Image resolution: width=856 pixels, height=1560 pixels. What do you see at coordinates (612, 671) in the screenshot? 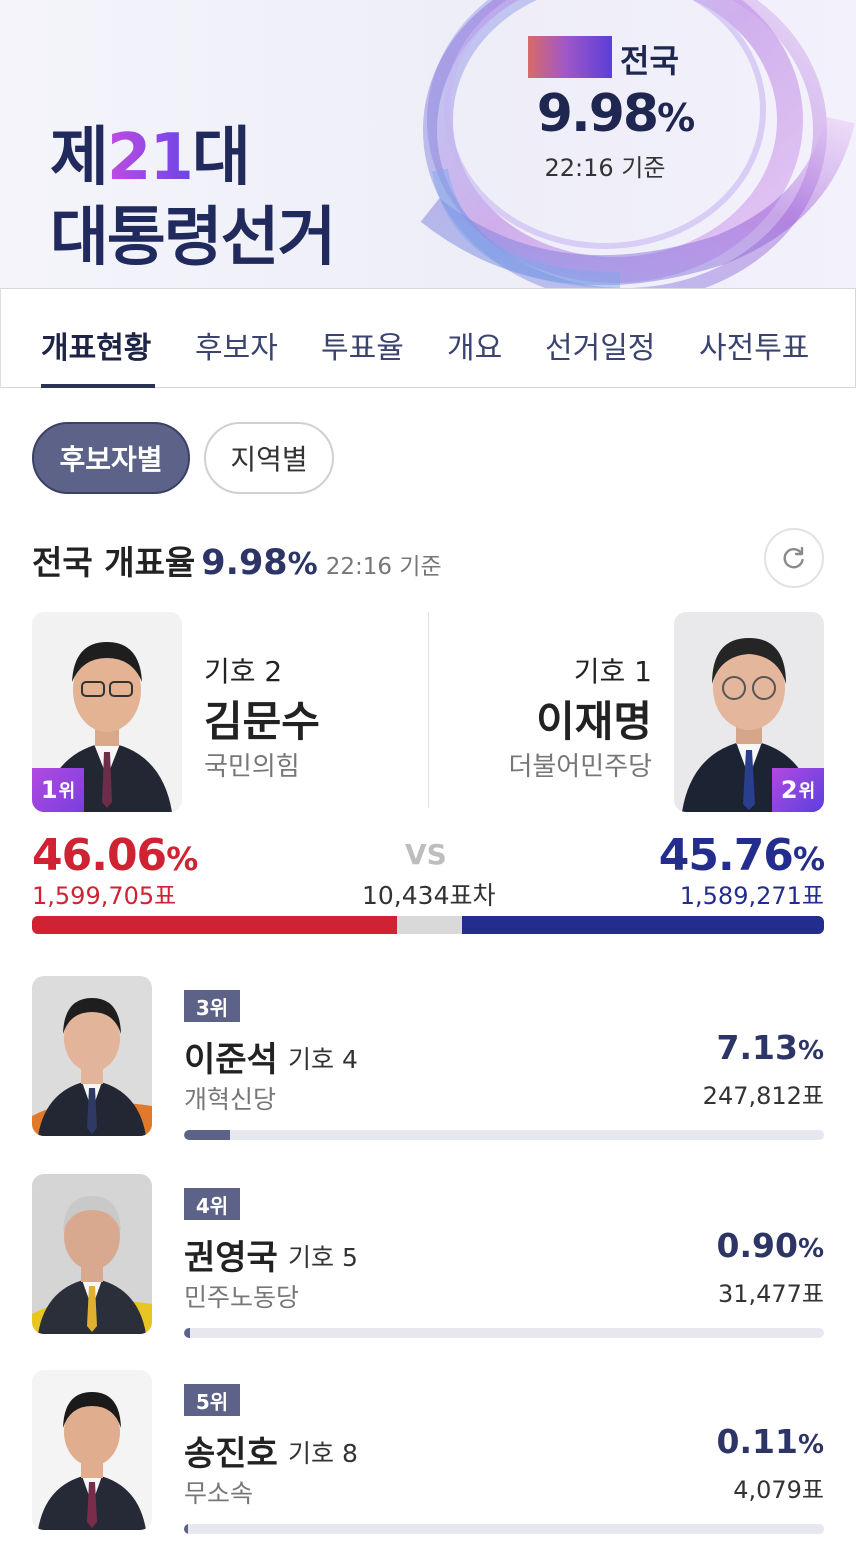
I see `candidate-symbol: 기호 1` at bounding box center [612, 671].